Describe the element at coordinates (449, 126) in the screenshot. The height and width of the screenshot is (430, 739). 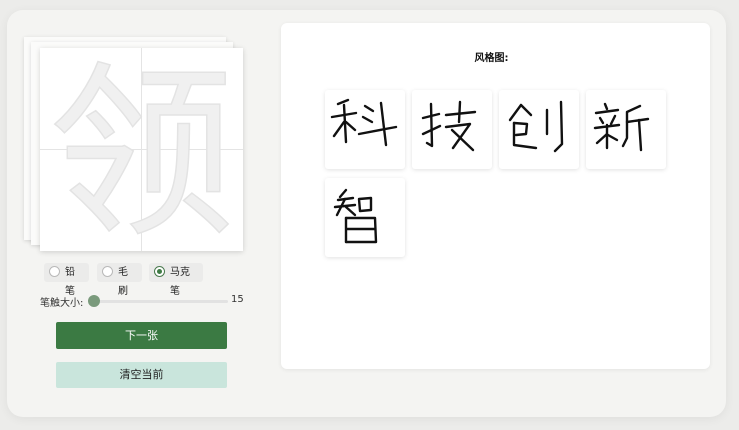
I see `handwritten-char-ji` at that location.